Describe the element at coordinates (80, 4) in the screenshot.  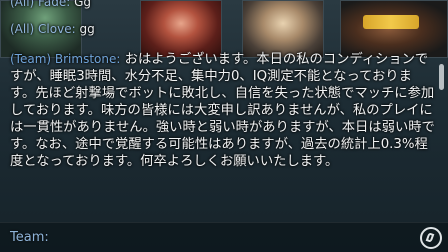
I see `chat-text: Gg` at that location.